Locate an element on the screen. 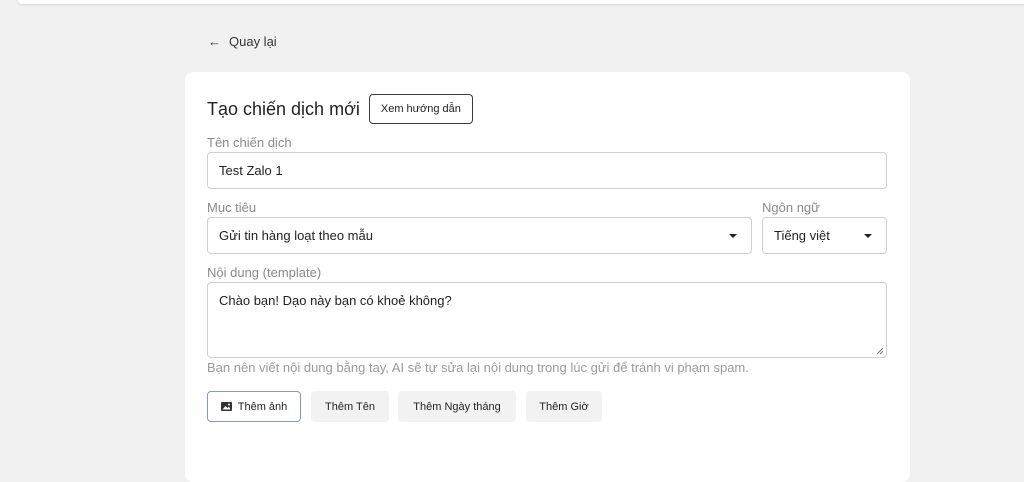 The image size is (1024, 482). add-image-label: Thêm ảnh is located at coordinates (262, 406).